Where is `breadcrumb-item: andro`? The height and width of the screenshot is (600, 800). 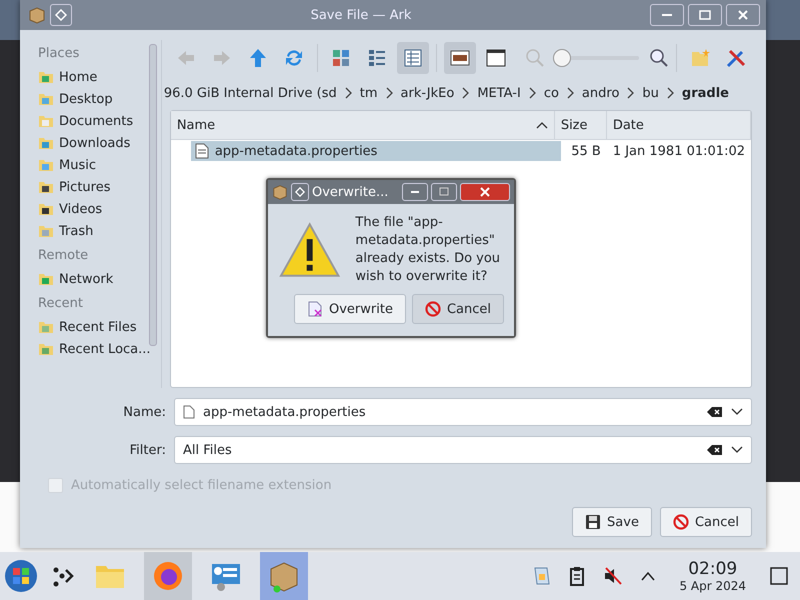 breadcrumb-item: andro is located at coordinates (601, 93).